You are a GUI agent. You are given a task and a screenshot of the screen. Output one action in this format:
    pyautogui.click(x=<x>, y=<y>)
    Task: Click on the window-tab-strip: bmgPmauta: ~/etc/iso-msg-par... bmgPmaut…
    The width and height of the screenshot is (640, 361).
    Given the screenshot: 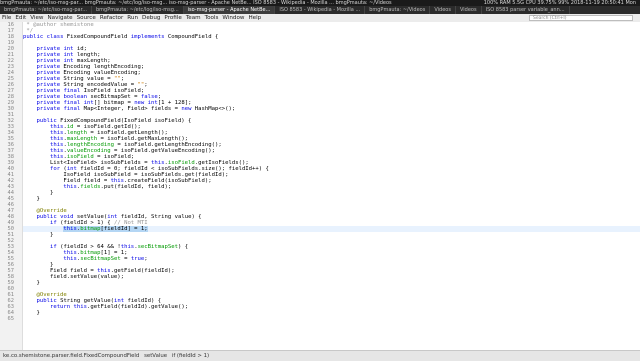 What is the action you would take?
    pyautogui.click(x=320, y=10)
    